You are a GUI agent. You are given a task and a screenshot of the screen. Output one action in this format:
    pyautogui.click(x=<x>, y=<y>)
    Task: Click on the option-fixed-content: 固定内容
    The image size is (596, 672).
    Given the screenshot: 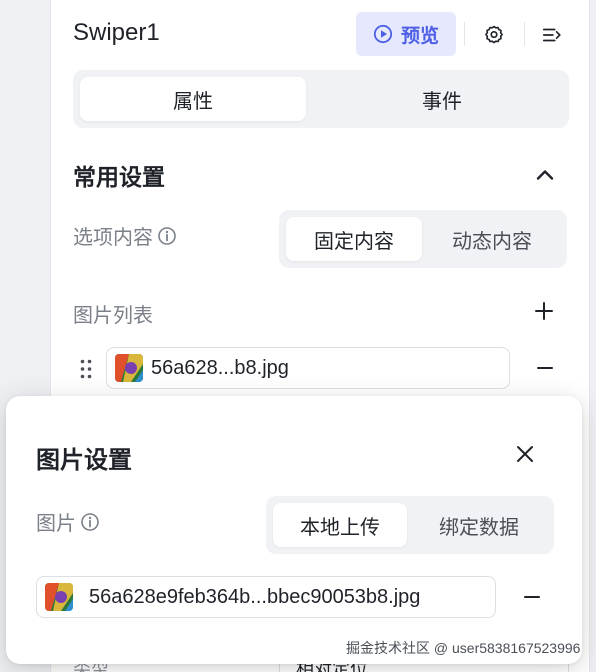 What is the action you would take?
    pyautogui.click(x=354, y=239)
    